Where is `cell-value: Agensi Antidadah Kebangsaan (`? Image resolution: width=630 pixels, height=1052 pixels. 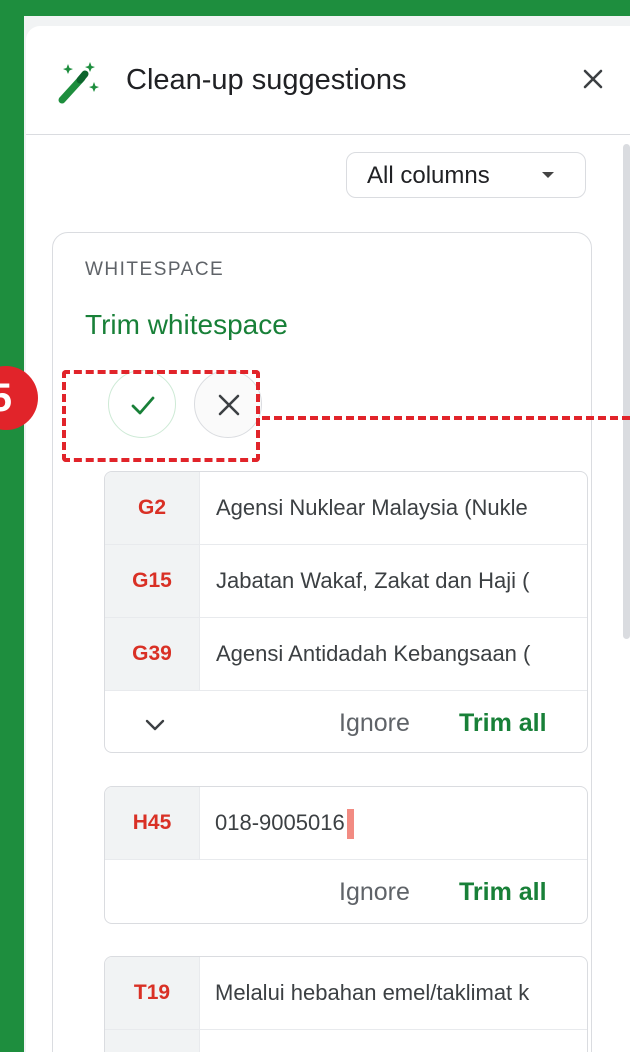 cell-value: Agensi Antidadah Kebangsaan ( is located at coordinates (400, 654).